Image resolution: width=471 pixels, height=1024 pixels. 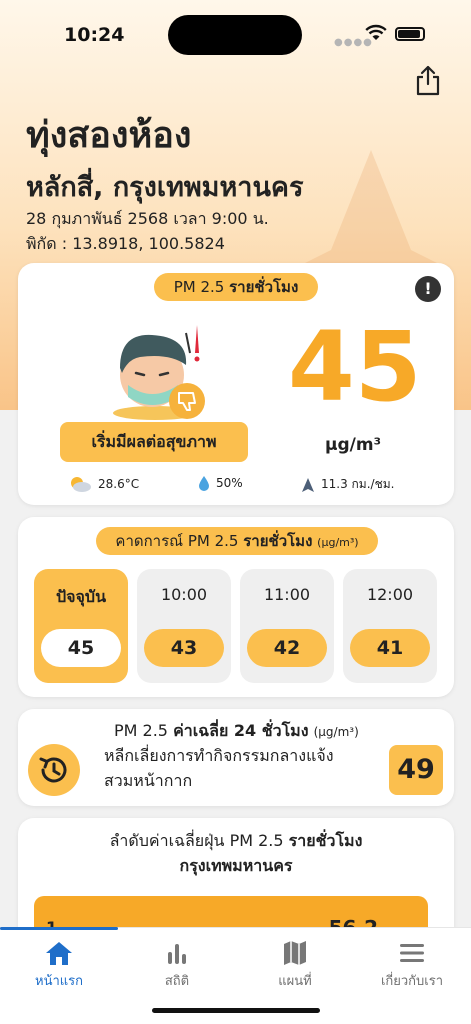 I want to click on map-icon, so click(x=295, y=953).